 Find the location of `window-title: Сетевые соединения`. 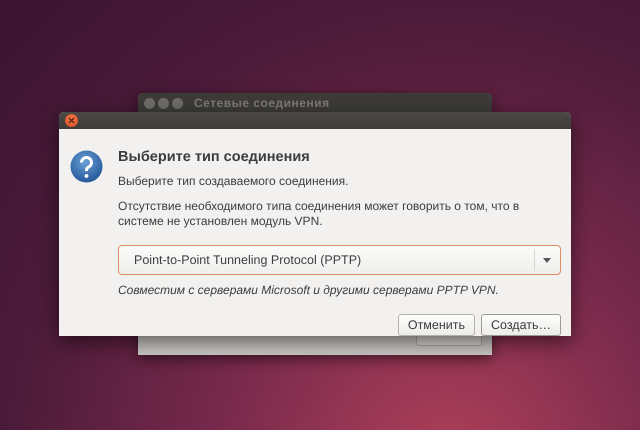

window-title: Сетевые соединения is located at coordinates (262, 103).